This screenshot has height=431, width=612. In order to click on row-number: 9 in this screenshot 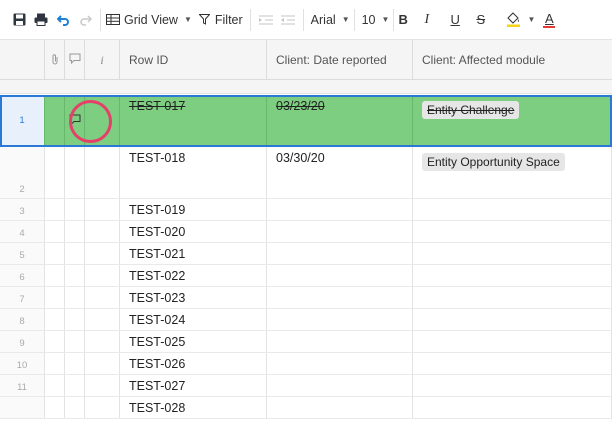, I will do `click(22, 341)`.